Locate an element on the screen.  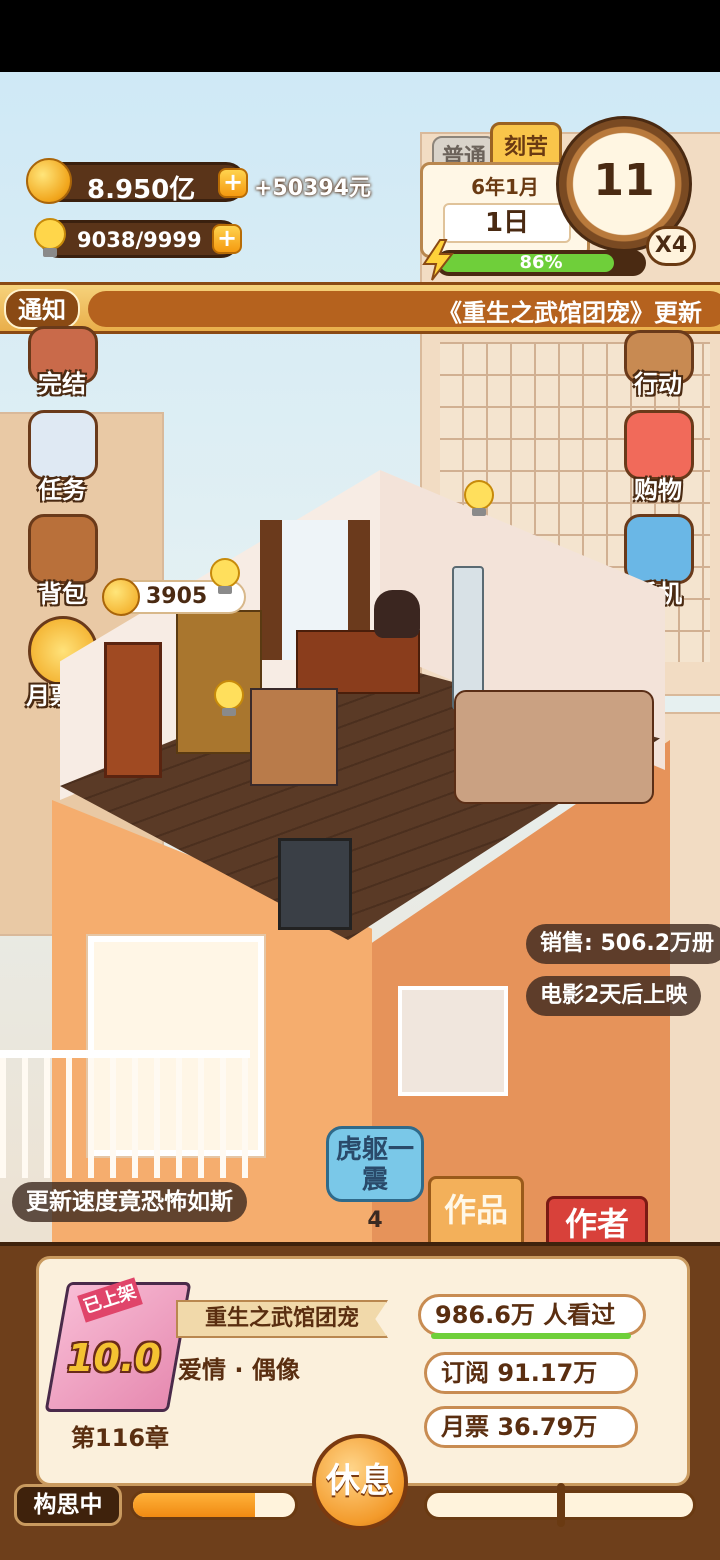
event-badge-count: 4 is located at coordinates (375, 1220).